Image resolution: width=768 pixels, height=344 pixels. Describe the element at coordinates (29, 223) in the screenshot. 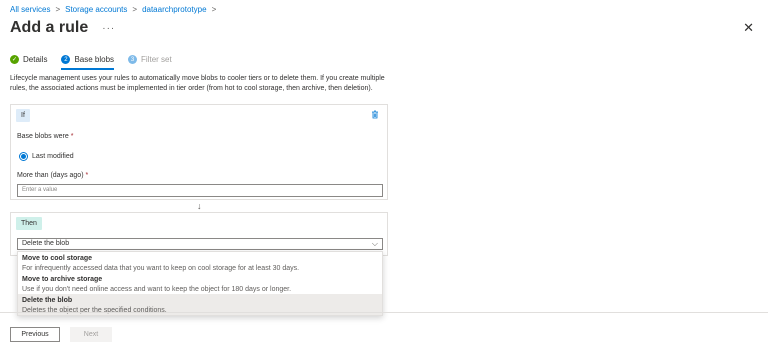

I see `then-pill: Then` at that location.